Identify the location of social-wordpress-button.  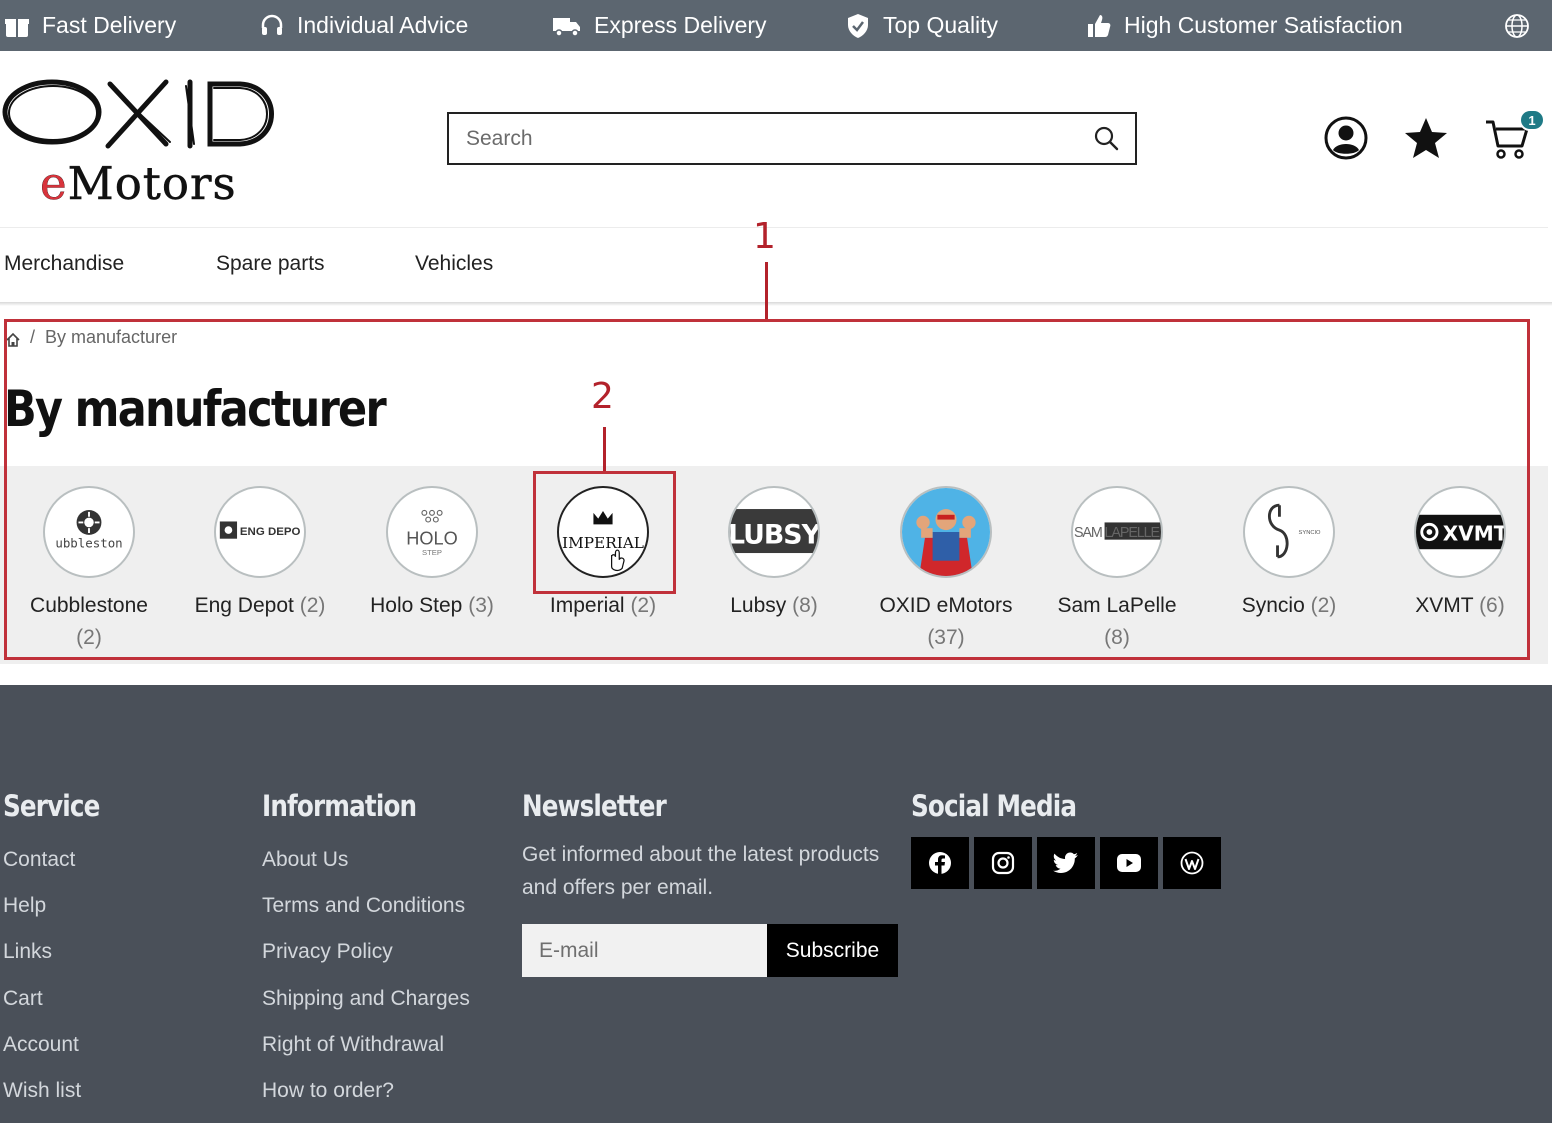
(1192, 863).